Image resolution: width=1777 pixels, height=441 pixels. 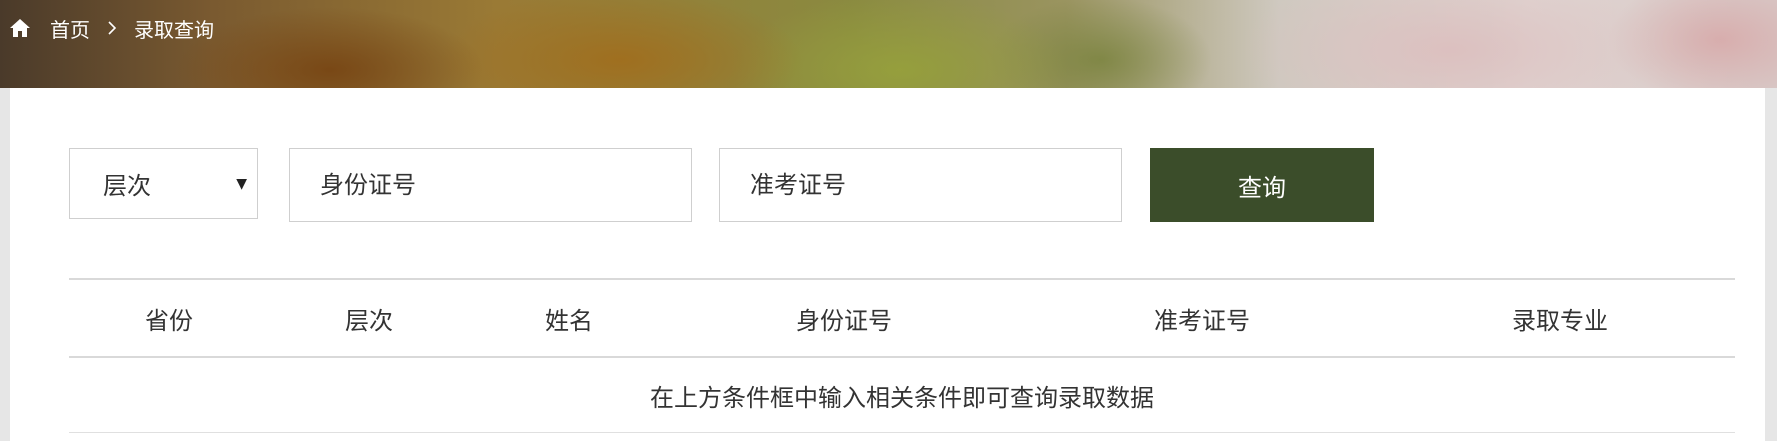 I want to click on column-header-name: 姓名, so click(x=569, y=318).